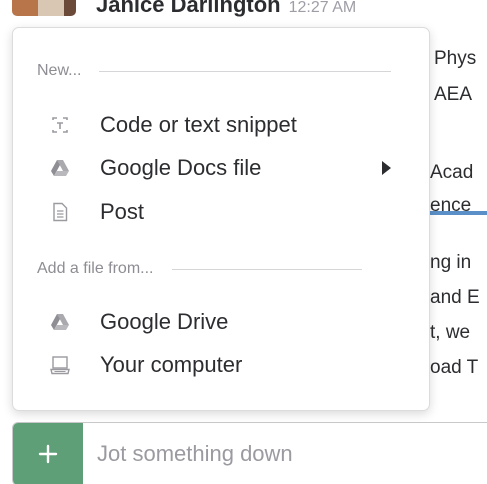  What do you see at coordinates (292, 453) in the screenshot?
I see `message-input` at bounding box center [292, 453].